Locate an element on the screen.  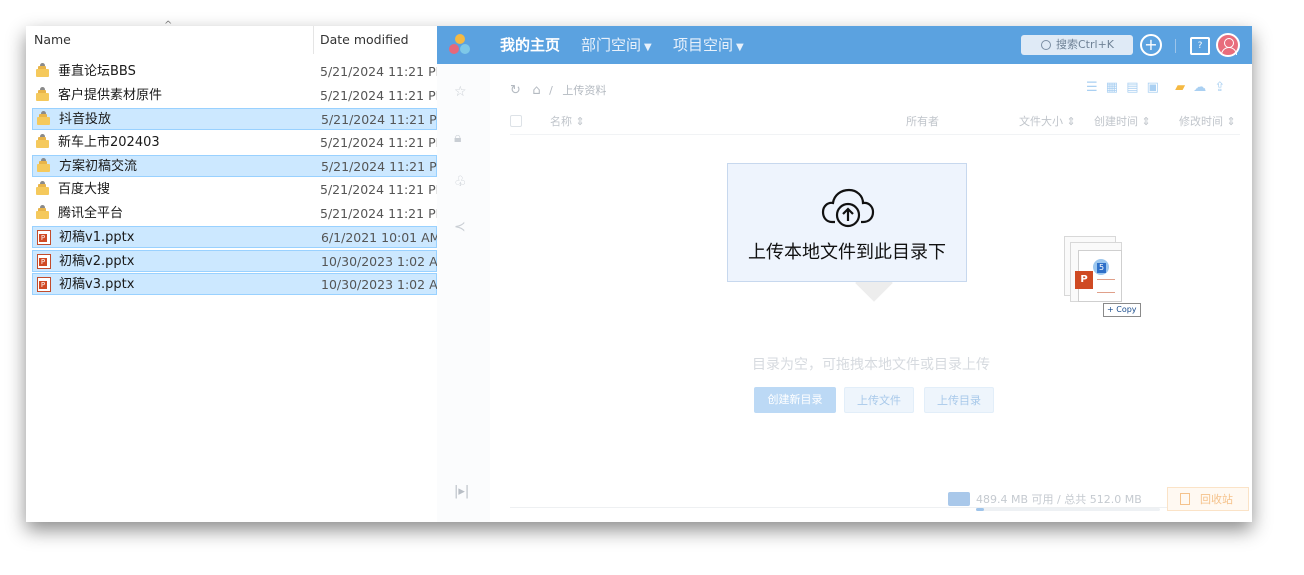
slide-lines-graphic is located at coordinates (1106, 286).